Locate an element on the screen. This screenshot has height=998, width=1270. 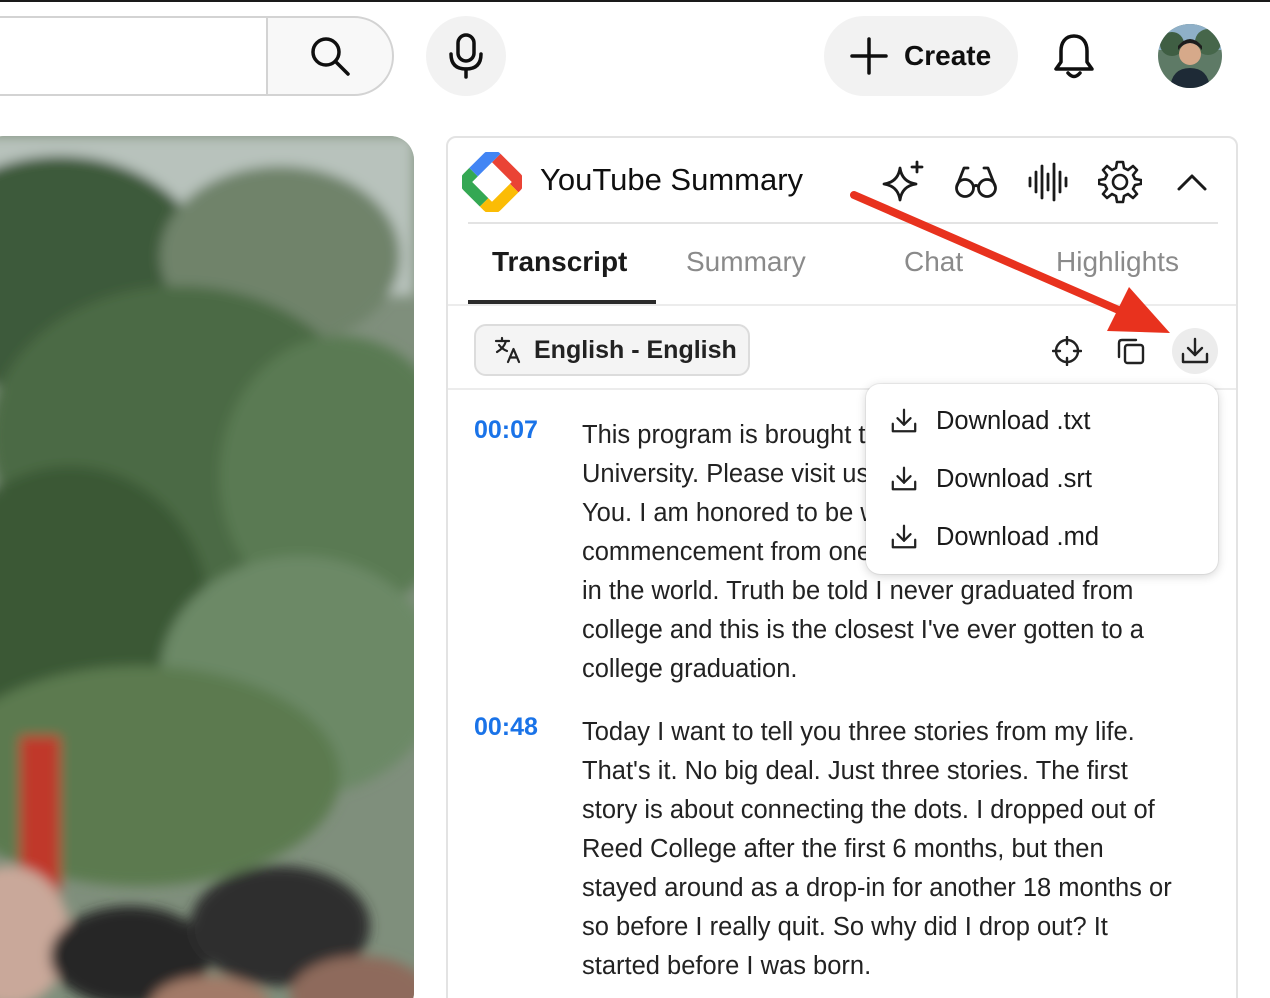
timestamp-link: 00:48 is located at coordinates (506, 727).